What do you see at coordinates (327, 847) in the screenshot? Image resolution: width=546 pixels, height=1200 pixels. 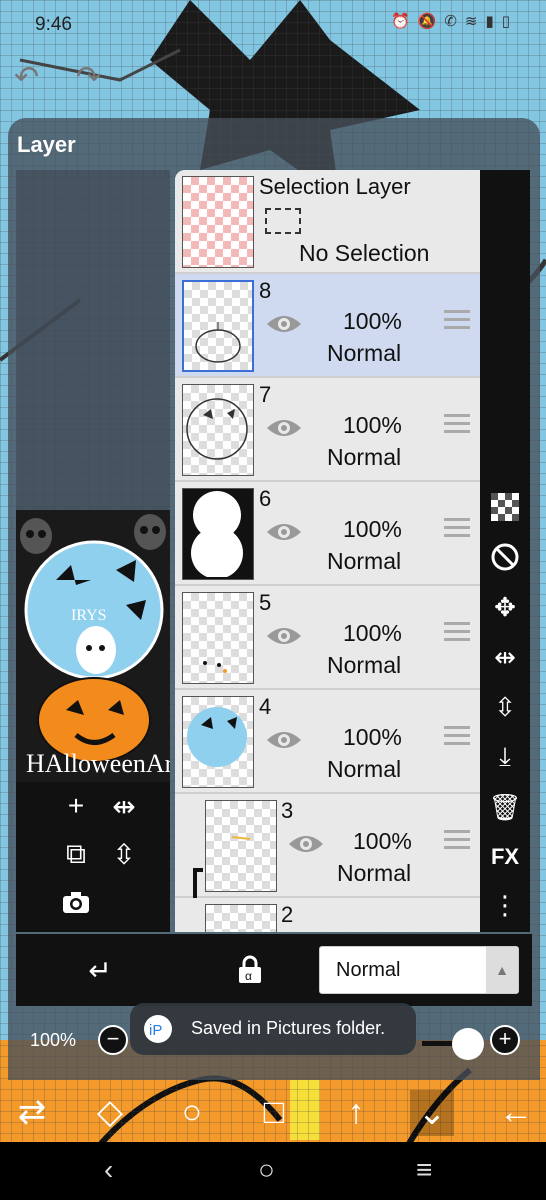 I see `layer-row-3: 3 100% Normal` at bounding box center [327, 847].